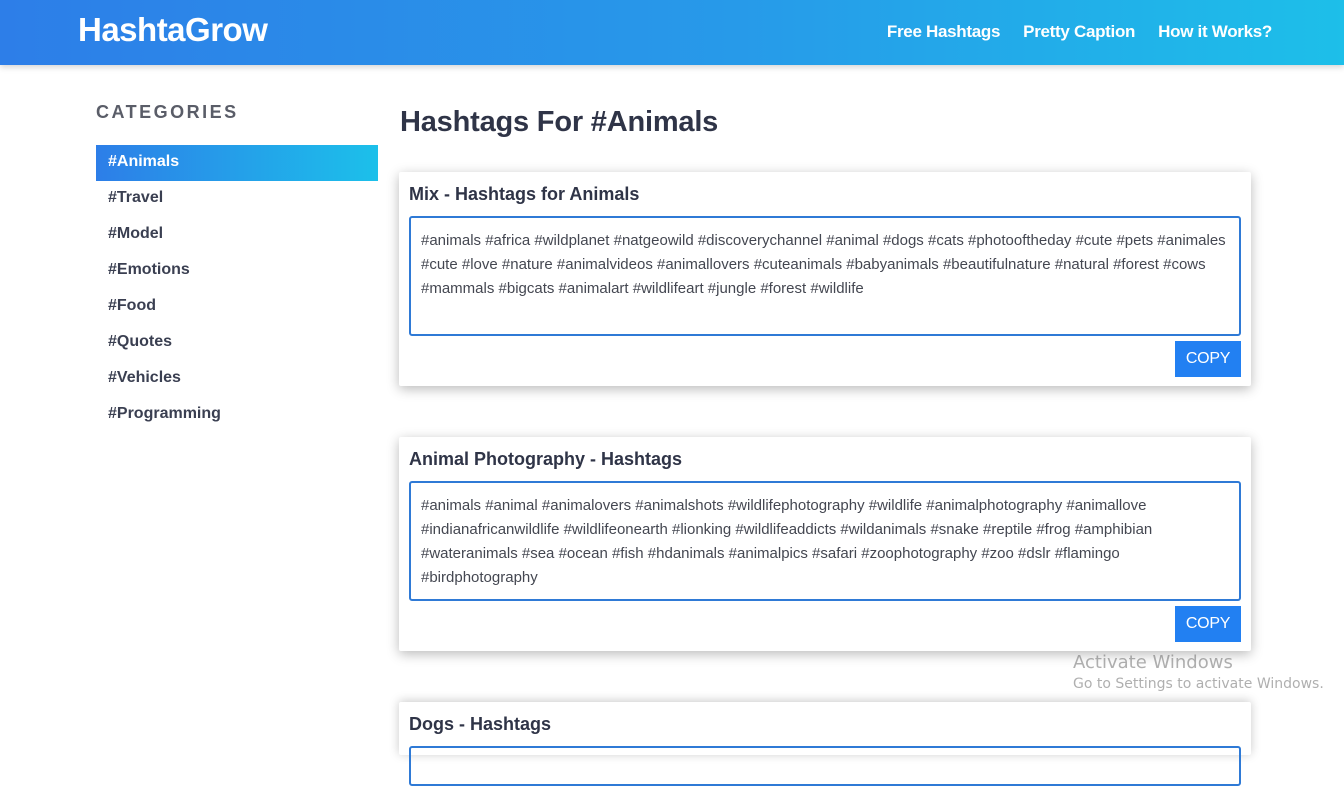  I want to click on hashtag-textbox, so click(825, 766).